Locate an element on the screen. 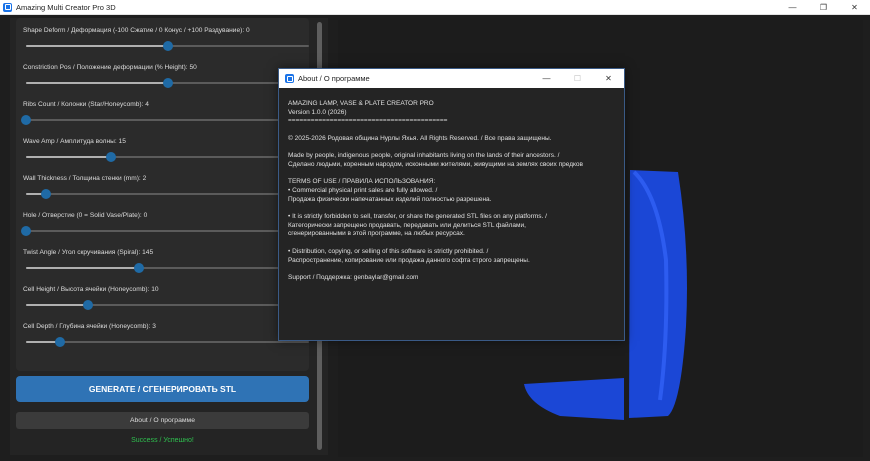 The width and height of the screenshot is (870, 461). generate-stl-button: GENERATE / СГЕНЕРИРОВАТЬ STL is located at coordinates (162, 389).